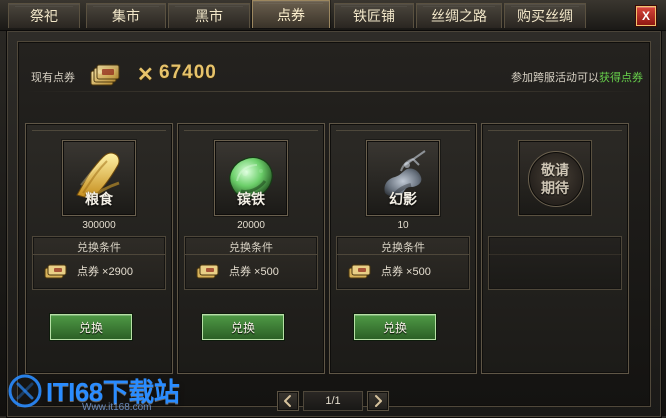  Describe the element at coordinates (99, 225) in the screenshot. I see `item-quantity: 300000` at that location.